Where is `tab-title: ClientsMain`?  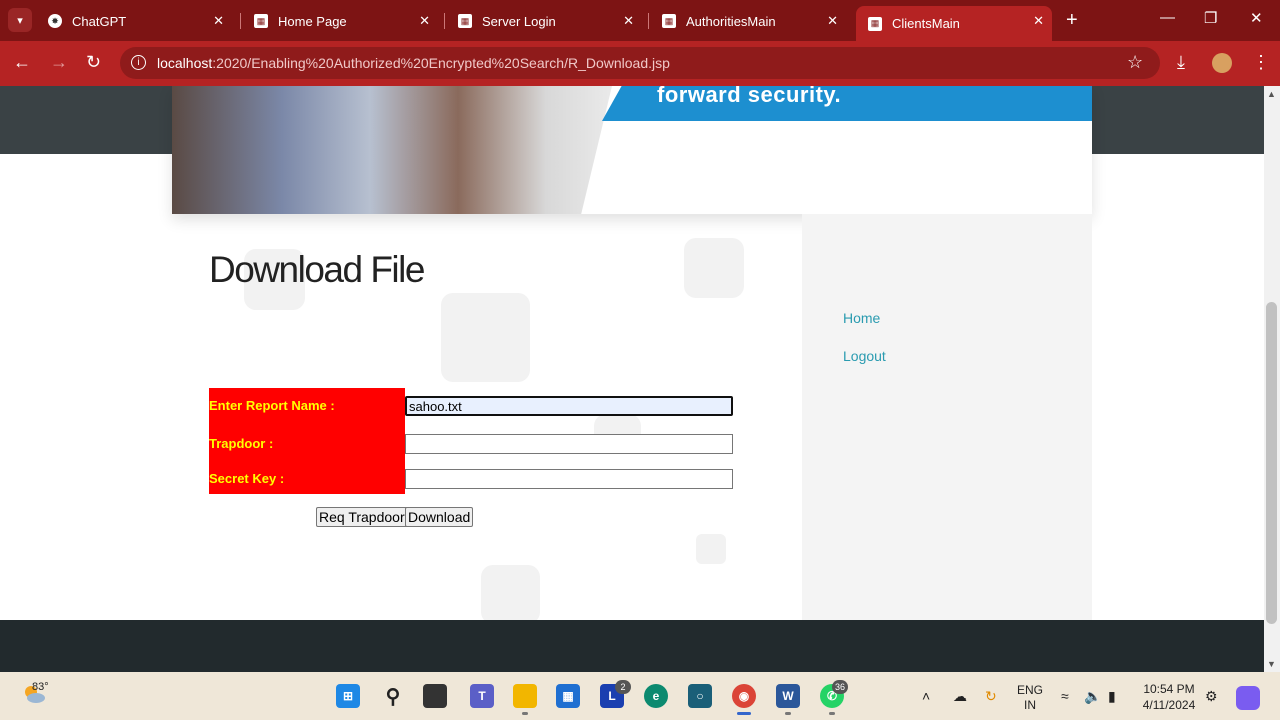
tab-title: ClientsMain is located at coordinates (926, 23).